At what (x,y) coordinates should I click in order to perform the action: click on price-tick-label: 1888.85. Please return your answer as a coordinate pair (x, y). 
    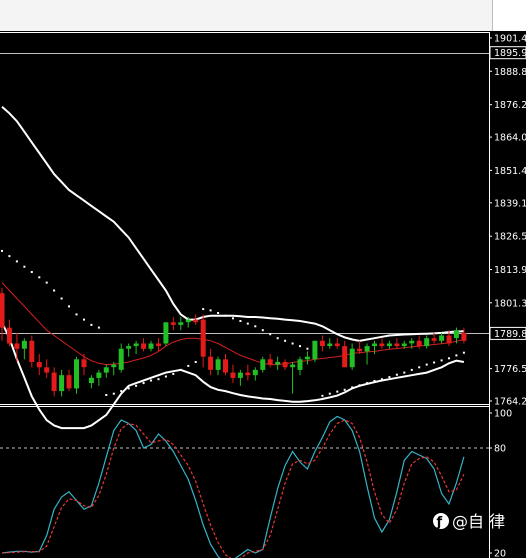
    Looking at the image, I should click on (510, 72).